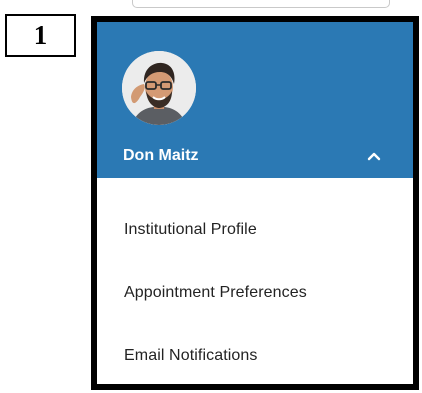 This screenshot has height=393, width=422. Describe the element at coordinates (191, 355) in the screenshot. I see `menu-item-label: Email Notifications` at that location.